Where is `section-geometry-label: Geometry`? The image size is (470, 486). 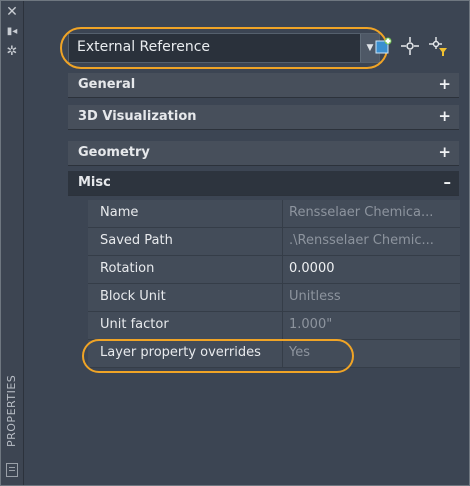 section-geometry-label: Geometry is located at coordinates (114, 152).